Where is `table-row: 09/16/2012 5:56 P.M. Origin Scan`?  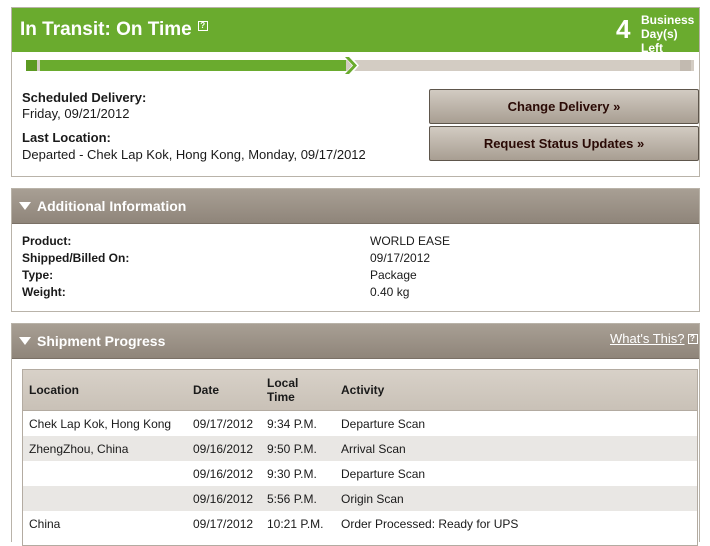 table-row: 09/16/2012 5:56 P.M. Origin Scan is located at coordinates (360, 498).